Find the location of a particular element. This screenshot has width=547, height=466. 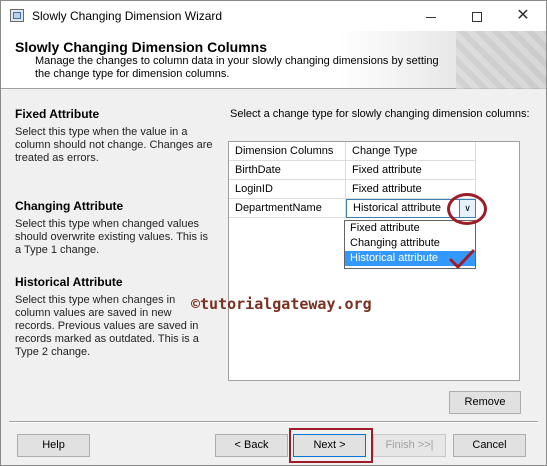

finish-button: Finish >>| is located at coordinates (409, 445).